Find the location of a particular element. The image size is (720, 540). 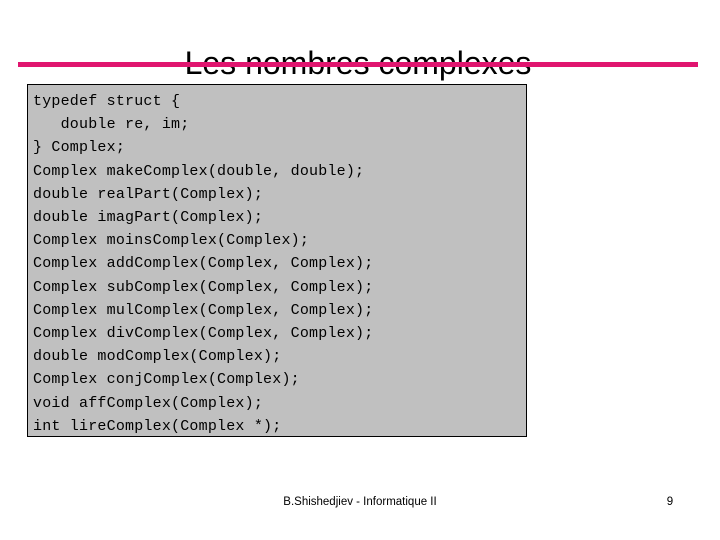

title-underline-rule is located at coordinates (358, 64).